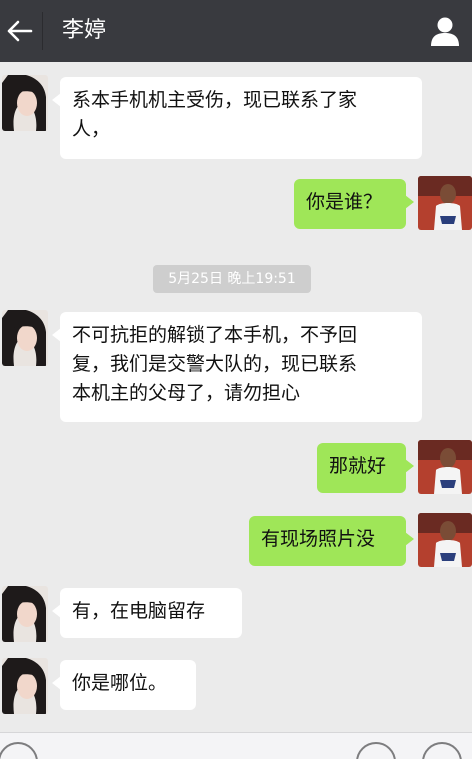 This screenshot has height=759, width=472. I want to click on message-bubble-outgoing: 你是谁？, so click(354, 204).